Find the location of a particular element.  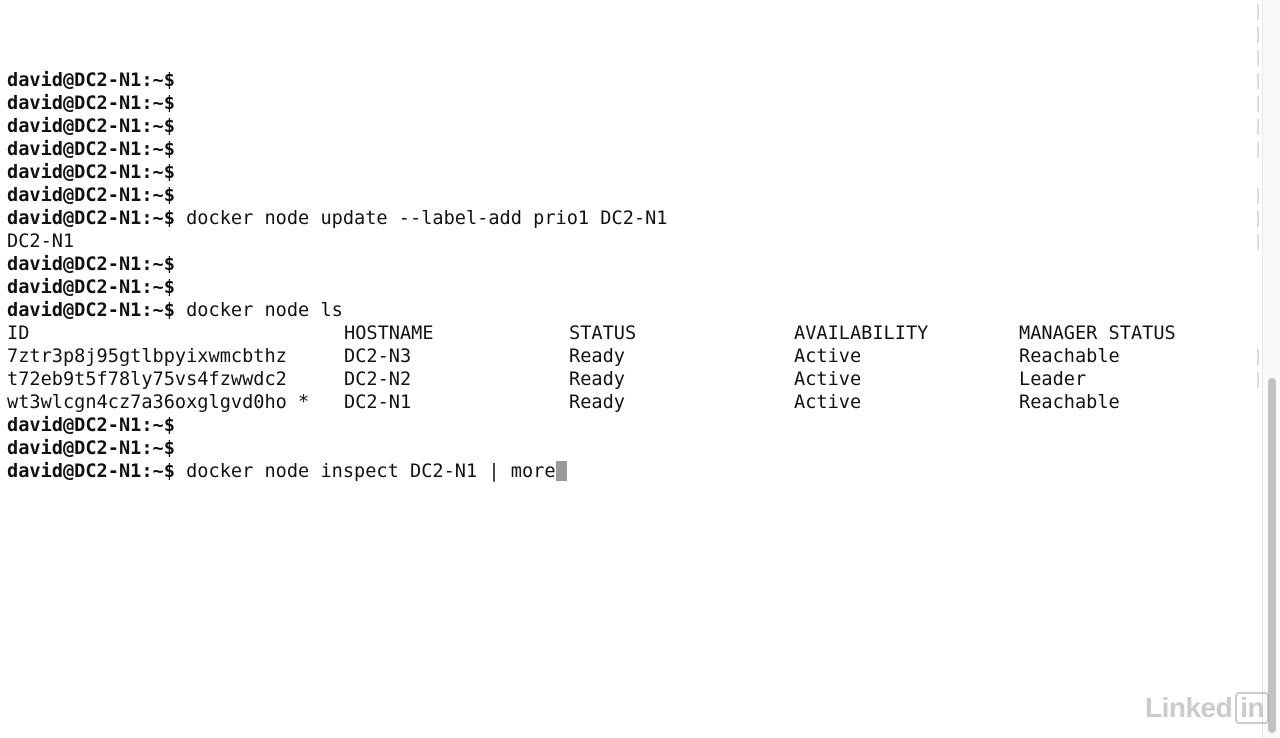

scrollbar-thumb is located at coordinates (1272, 555).